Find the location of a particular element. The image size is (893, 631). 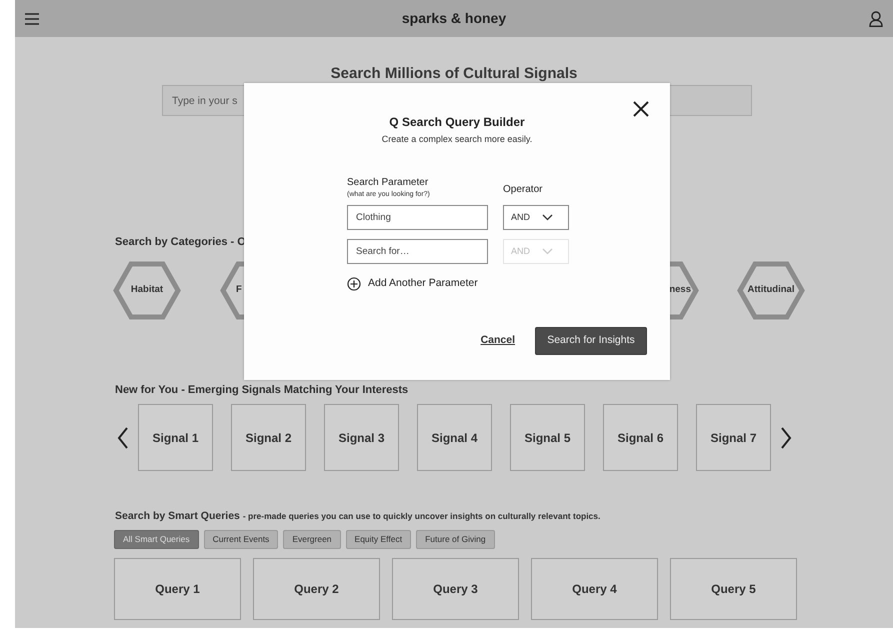

signal-card: Signal 2 is located at coordinates (268, 437).